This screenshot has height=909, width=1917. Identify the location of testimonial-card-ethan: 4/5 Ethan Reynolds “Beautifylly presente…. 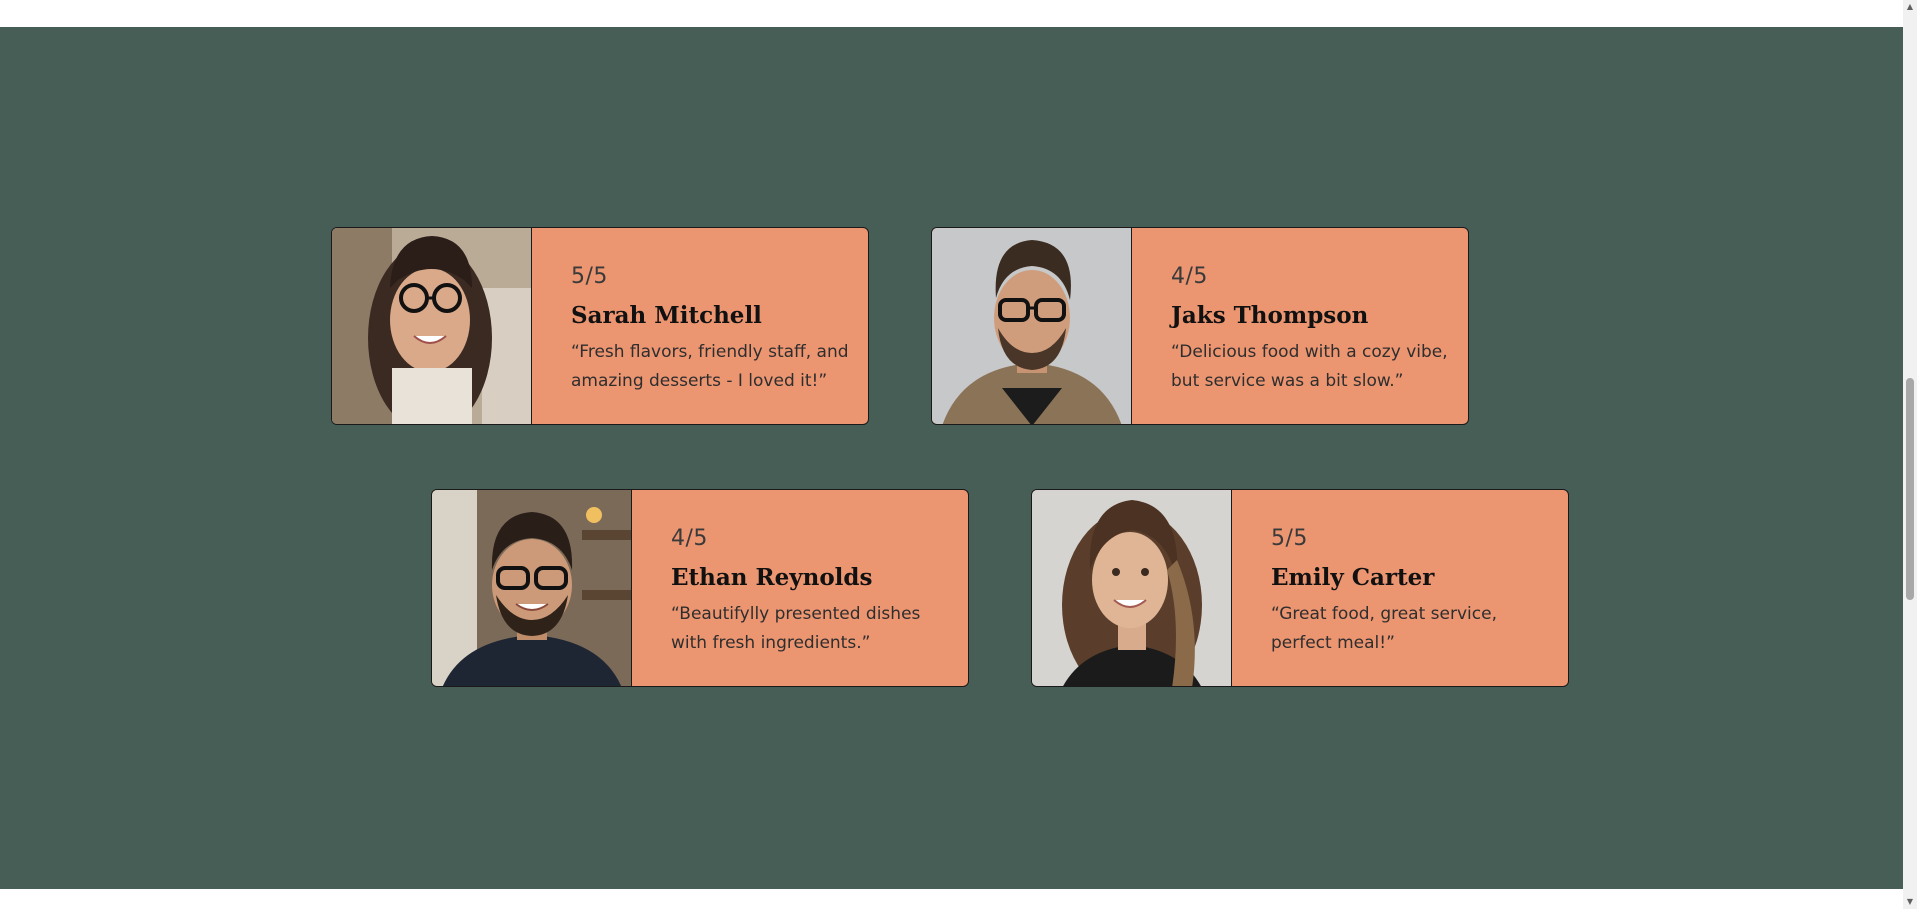
(700, 588).